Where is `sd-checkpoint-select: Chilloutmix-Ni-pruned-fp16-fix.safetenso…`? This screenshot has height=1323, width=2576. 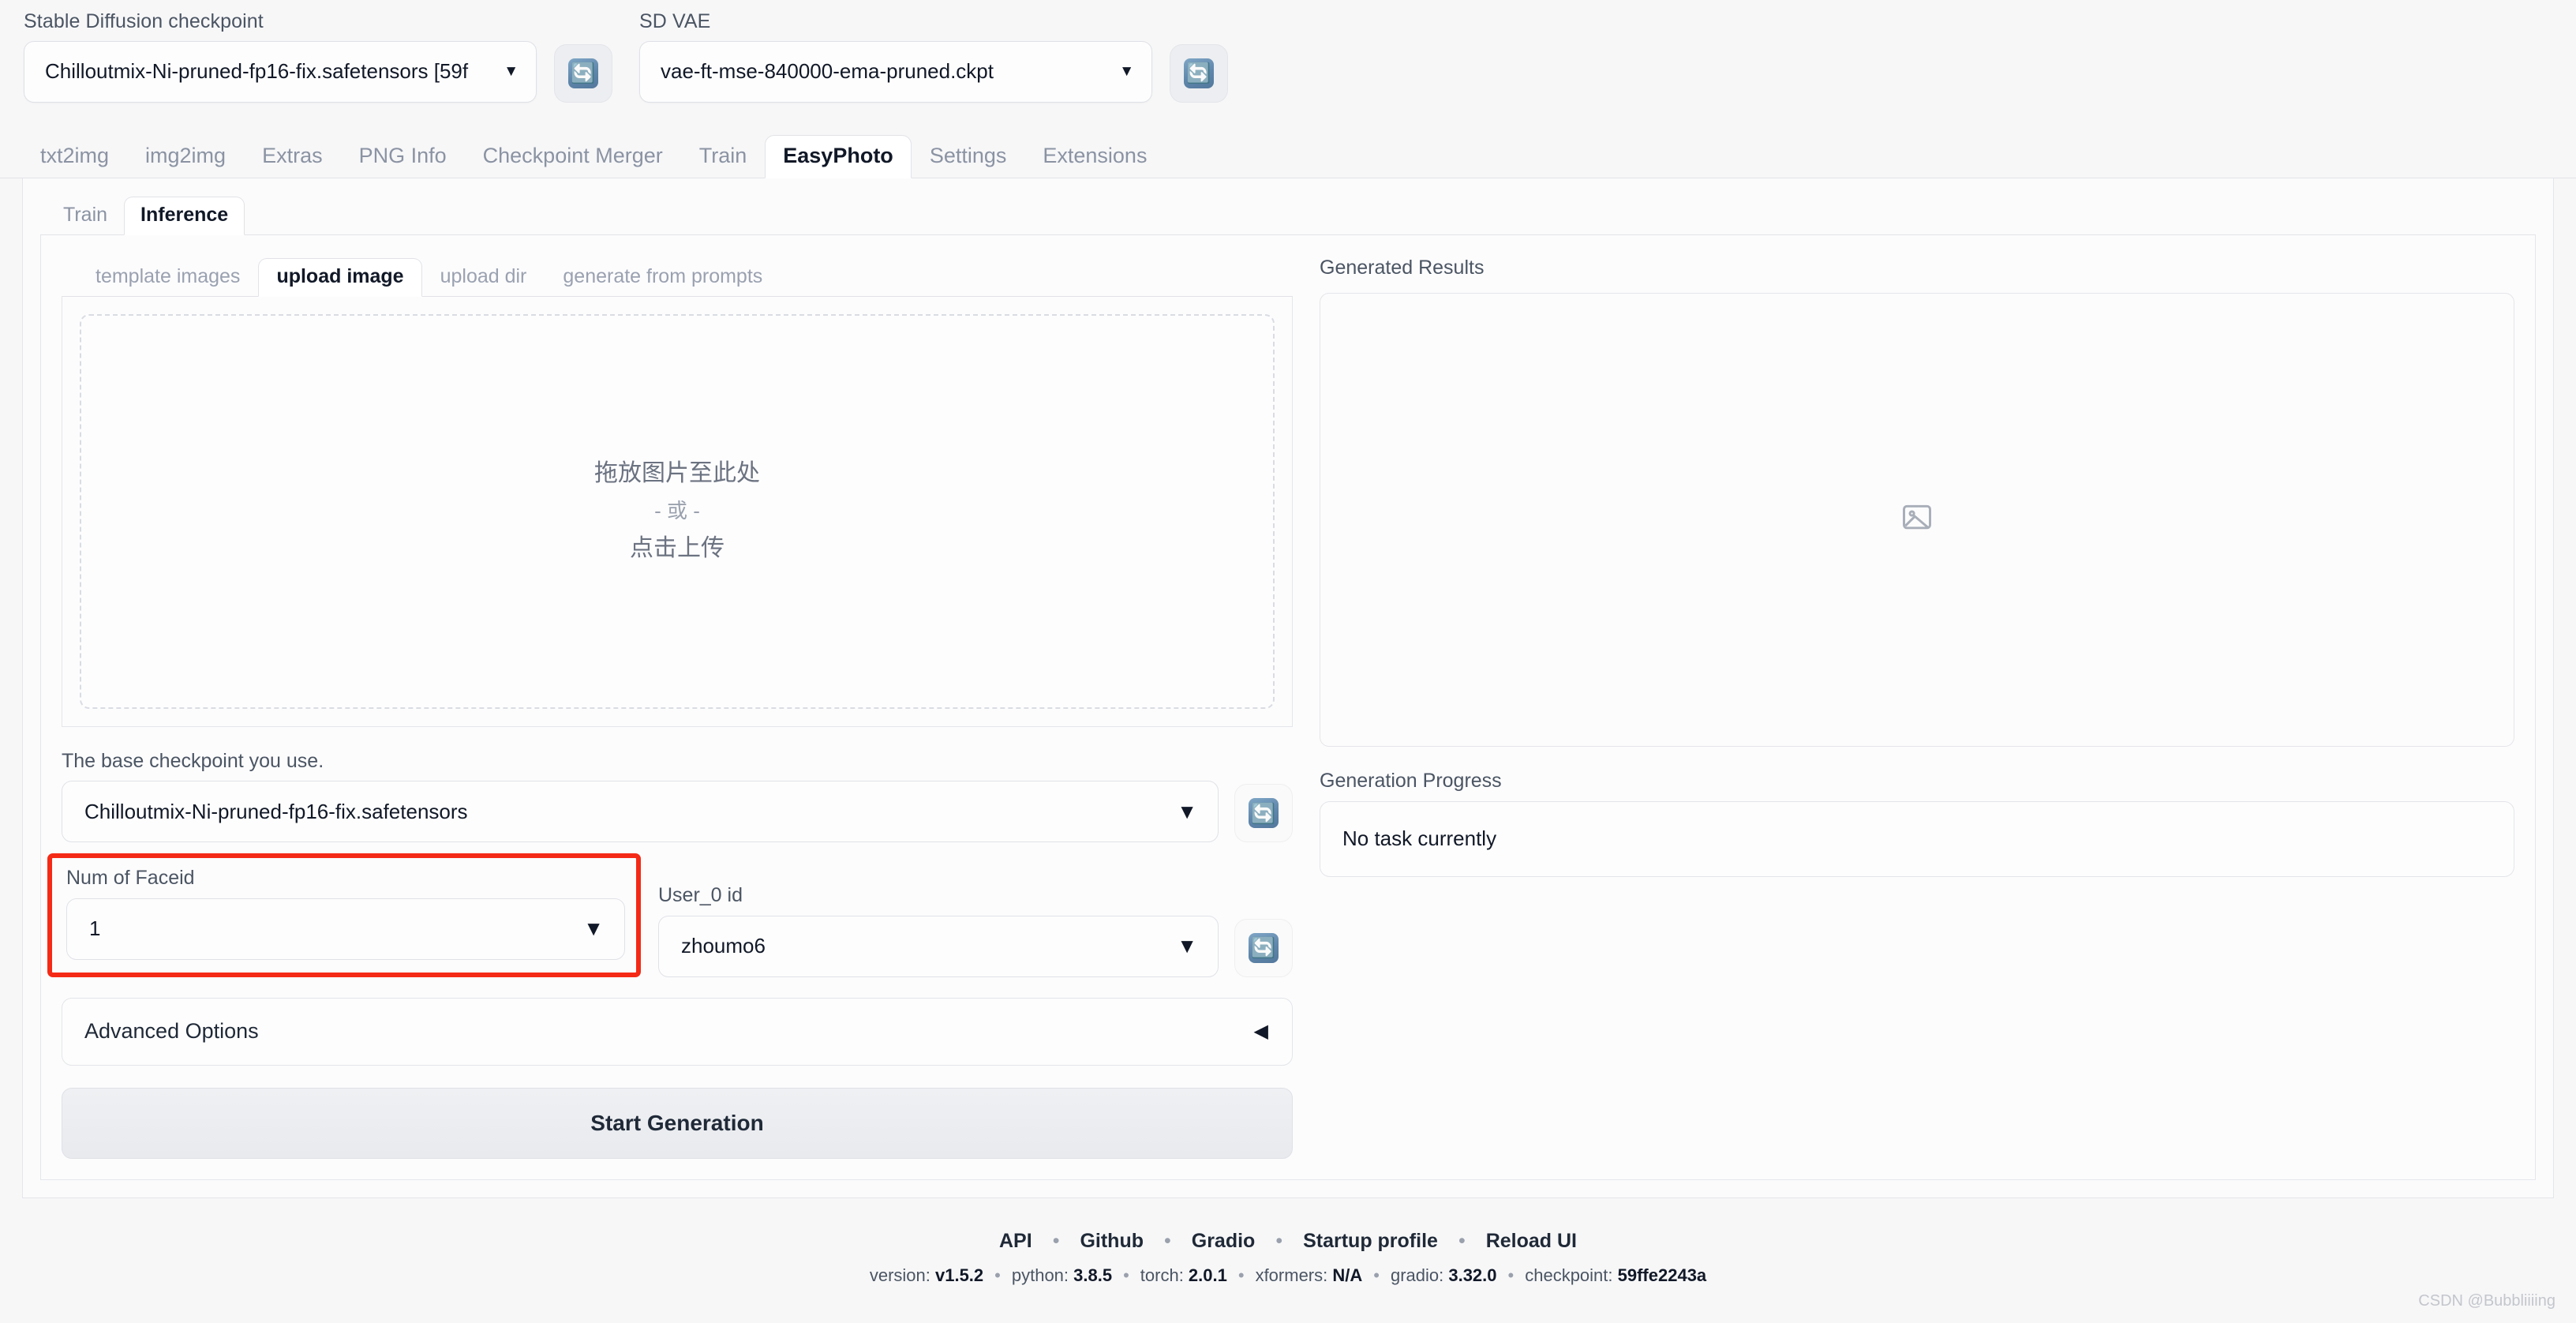
sd-checkpoint-select: Chilloutmix-Ni-pruned-fp16-fix.safetenso… is located at coordinates (280, 71).